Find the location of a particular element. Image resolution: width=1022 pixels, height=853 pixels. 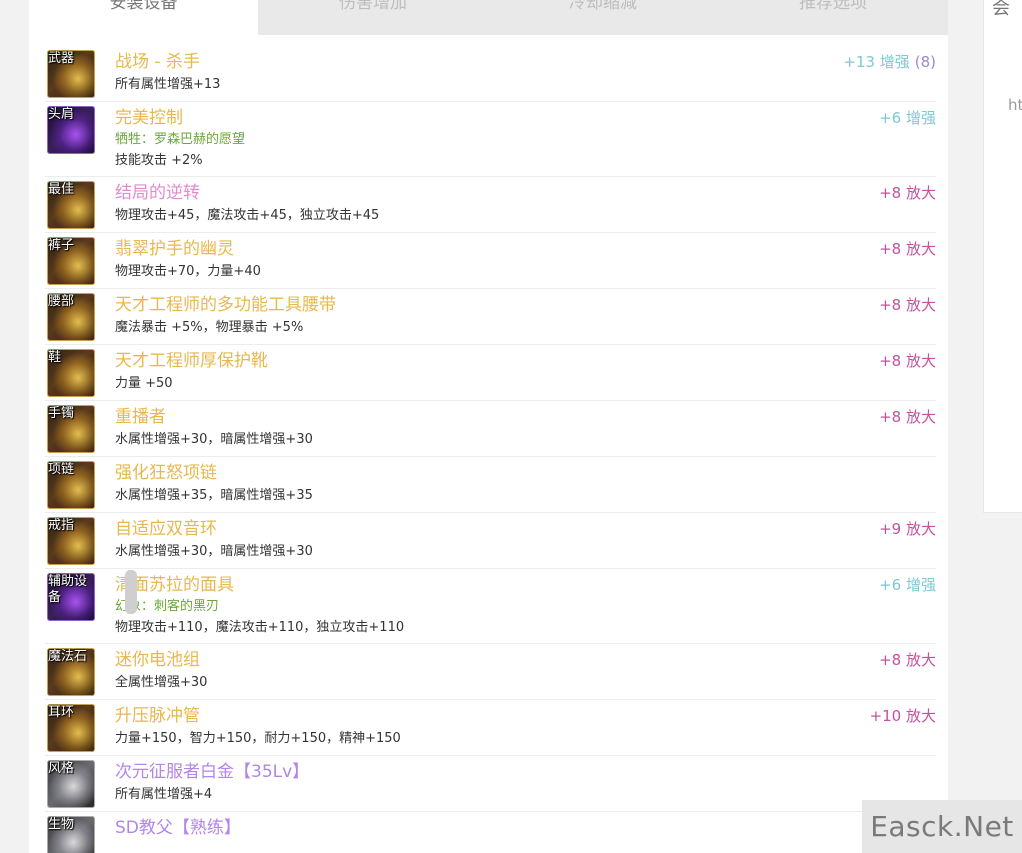

equipment-info: 迷你电池组全属性增强+30 is located at coordinates (525, 671).